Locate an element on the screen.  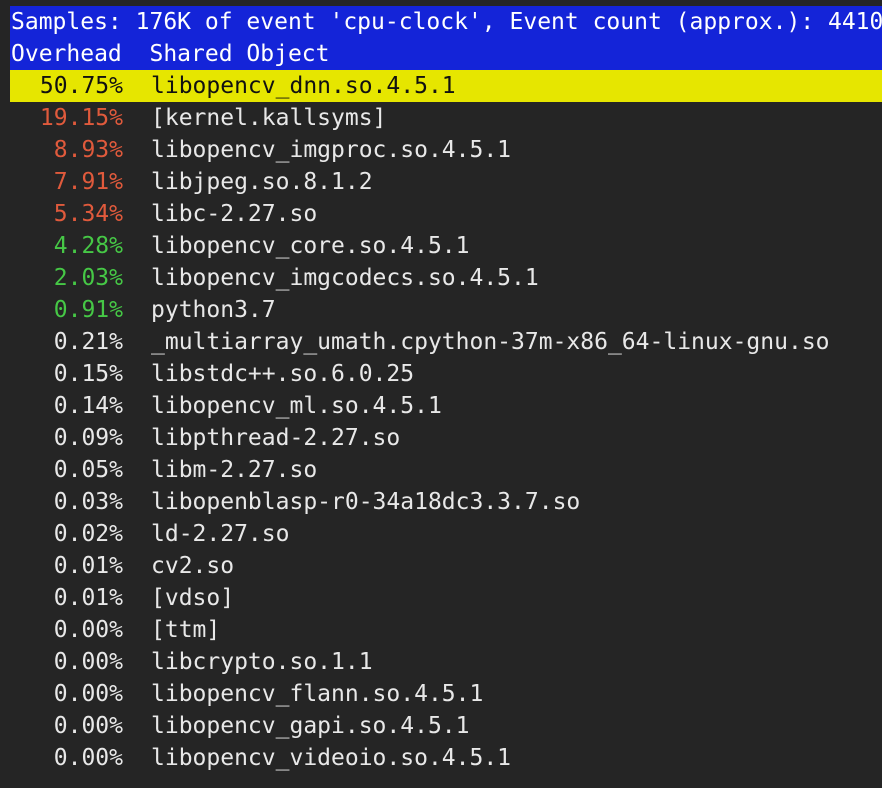
list-row: 0.03% libopenblasp-r0-34a18dc3.3.7.so is located at coordinates (446, 502).